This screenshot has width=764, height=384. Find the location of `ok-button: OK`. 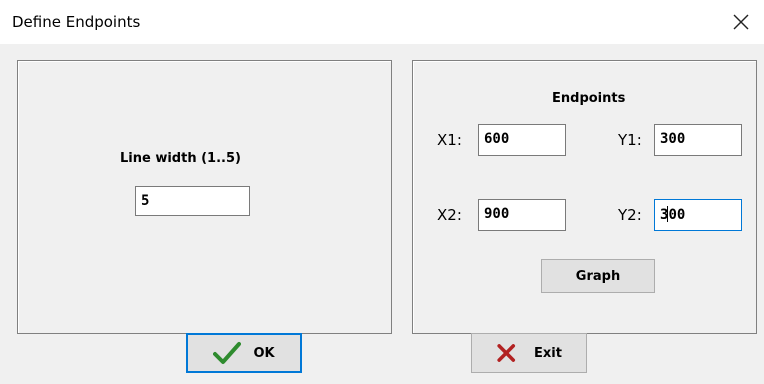

ok-button: OK is located at coordinates (244, 353).